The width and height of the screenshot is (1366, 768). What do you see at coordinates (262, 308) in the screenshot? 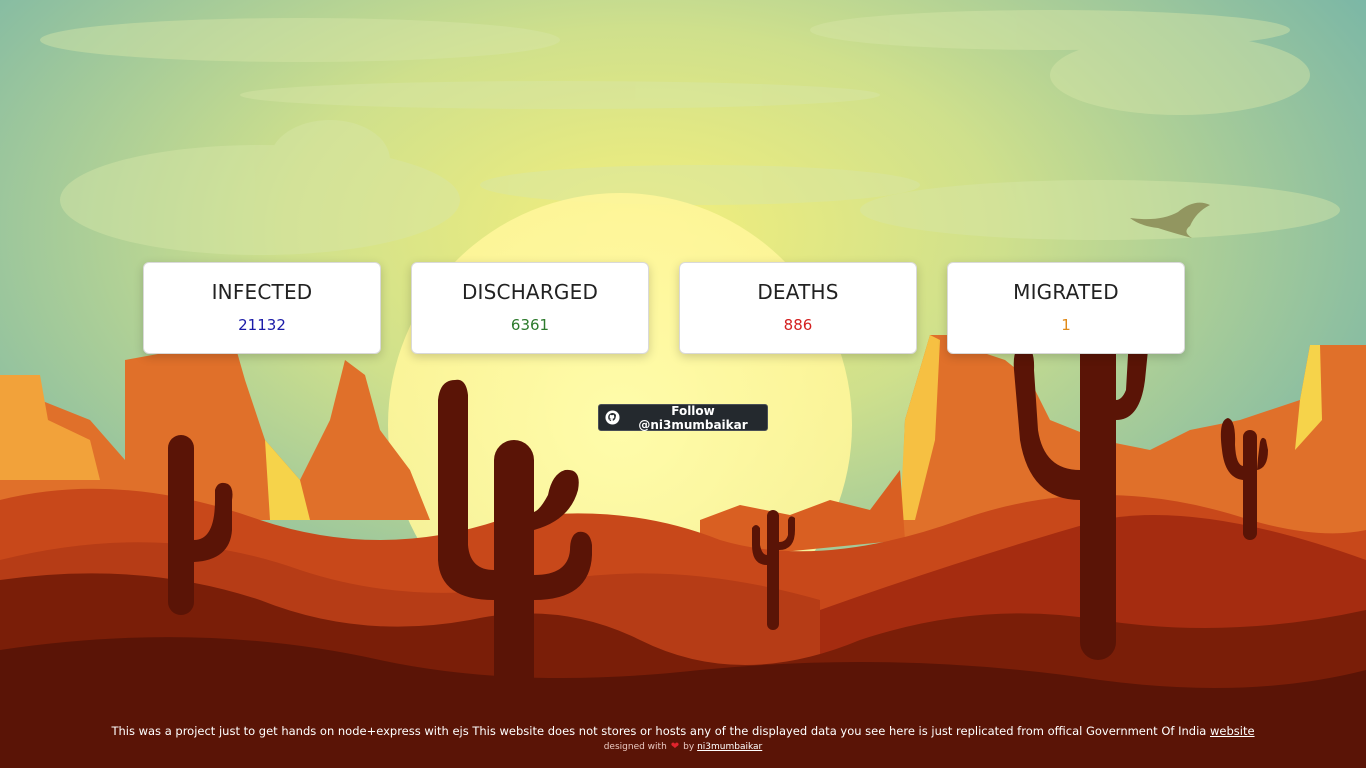
I see `infected-card: INFECTED 21132` at bounding box center [262, 308].